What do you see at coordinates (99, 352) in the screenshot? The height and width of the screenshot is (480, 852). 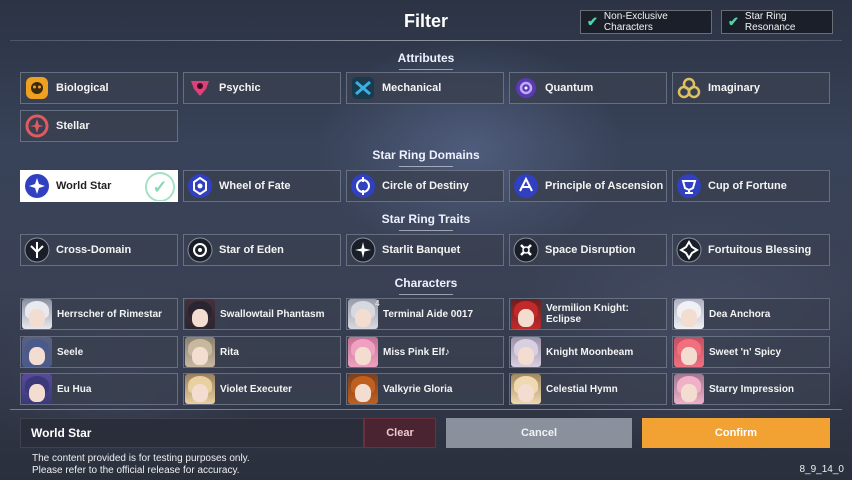 I see `character-item: Seele` at bounding box center [99, 352].